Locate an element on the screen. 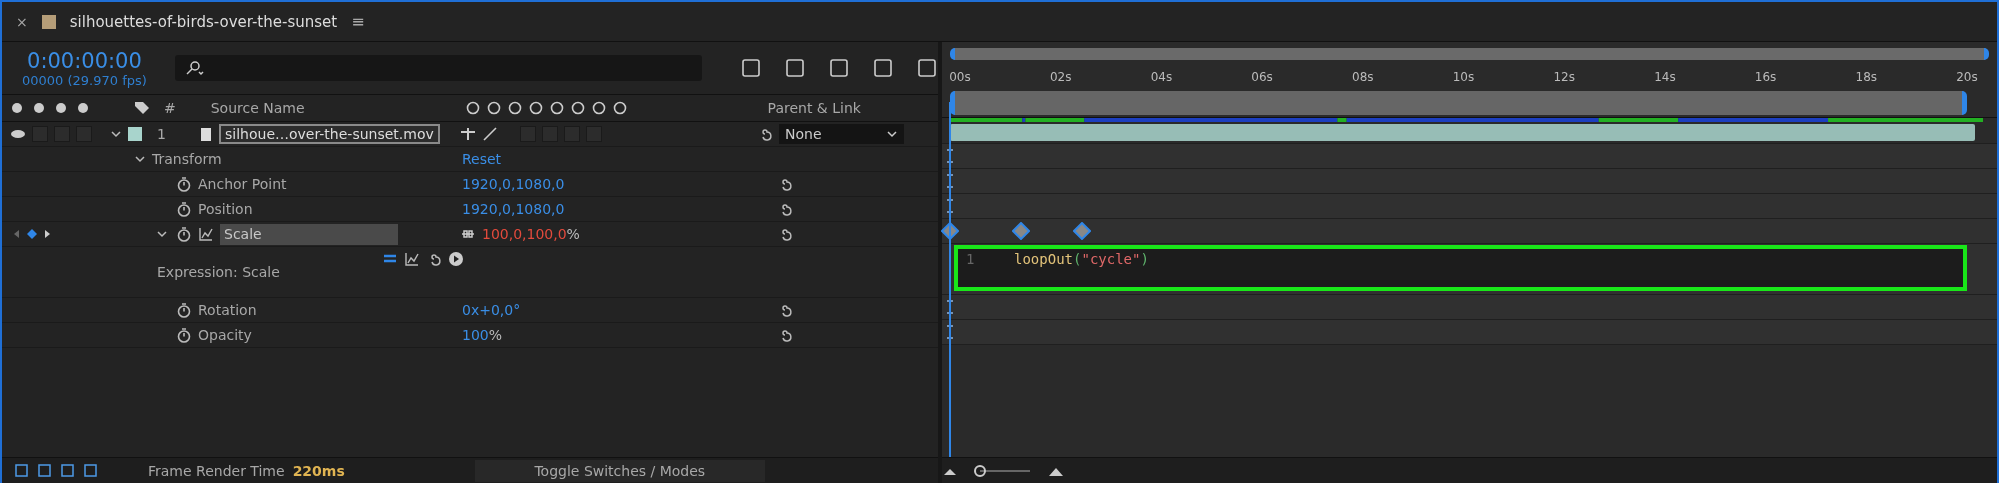 Image resolution: width=1999 pixels, height=483 pixels. column-header: Parent & Link is located at coordinates (814, 108).